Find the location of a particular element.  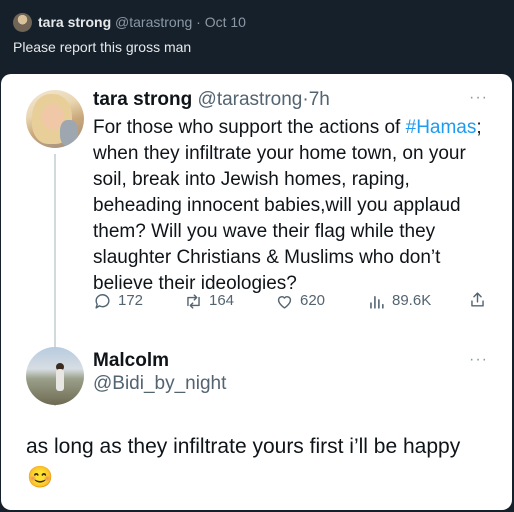

like-button: 620 is located at coordinates (300, 301).